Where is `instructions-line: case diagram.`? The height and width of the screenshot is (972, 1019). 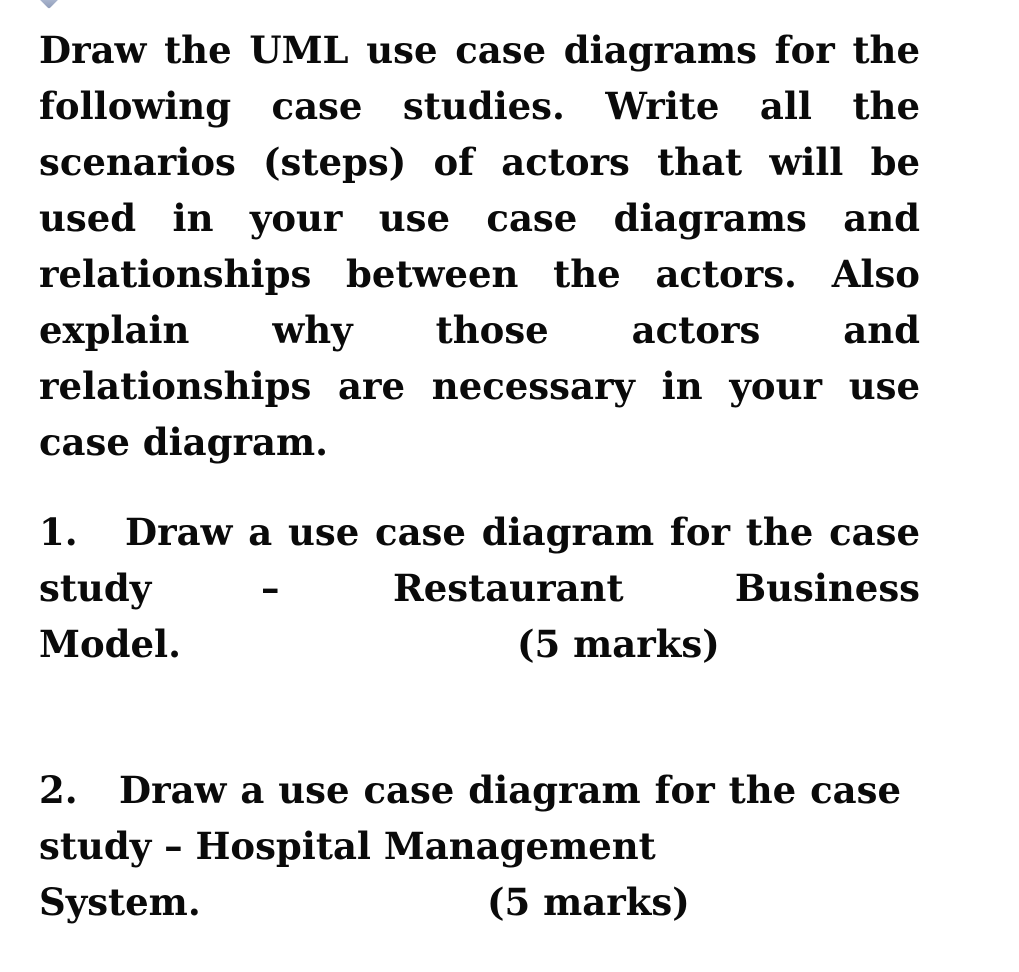 instructions-line: case diagram. is located at coordinates (184, 442).